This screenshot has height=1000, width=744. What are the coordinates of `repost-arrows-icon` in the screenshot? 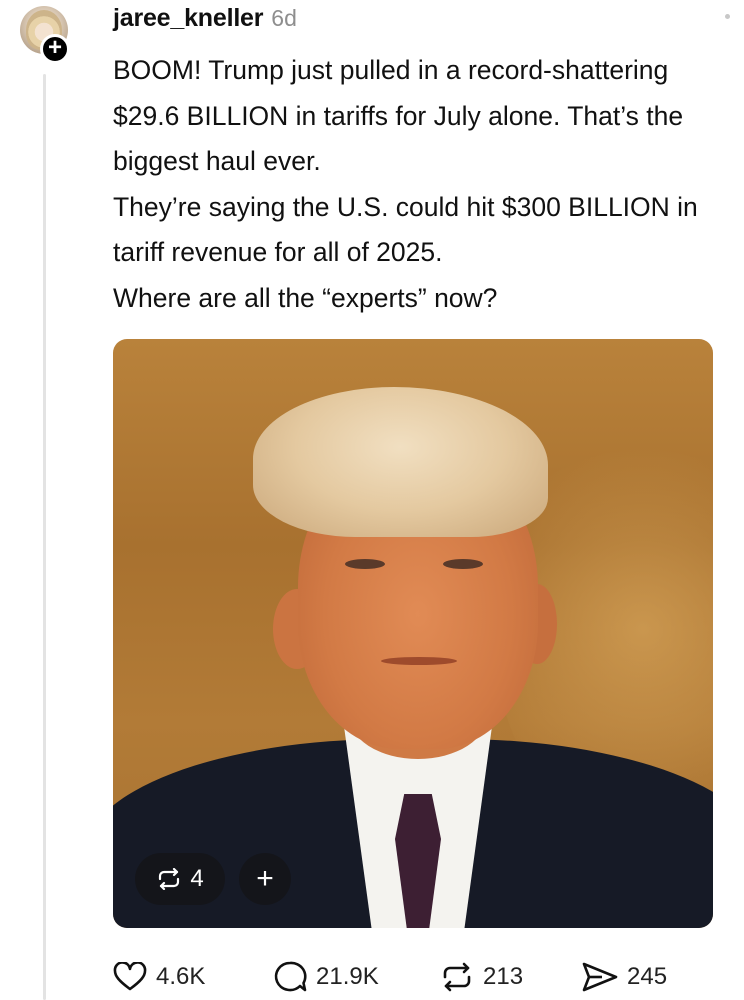 It's located at (457, 977).